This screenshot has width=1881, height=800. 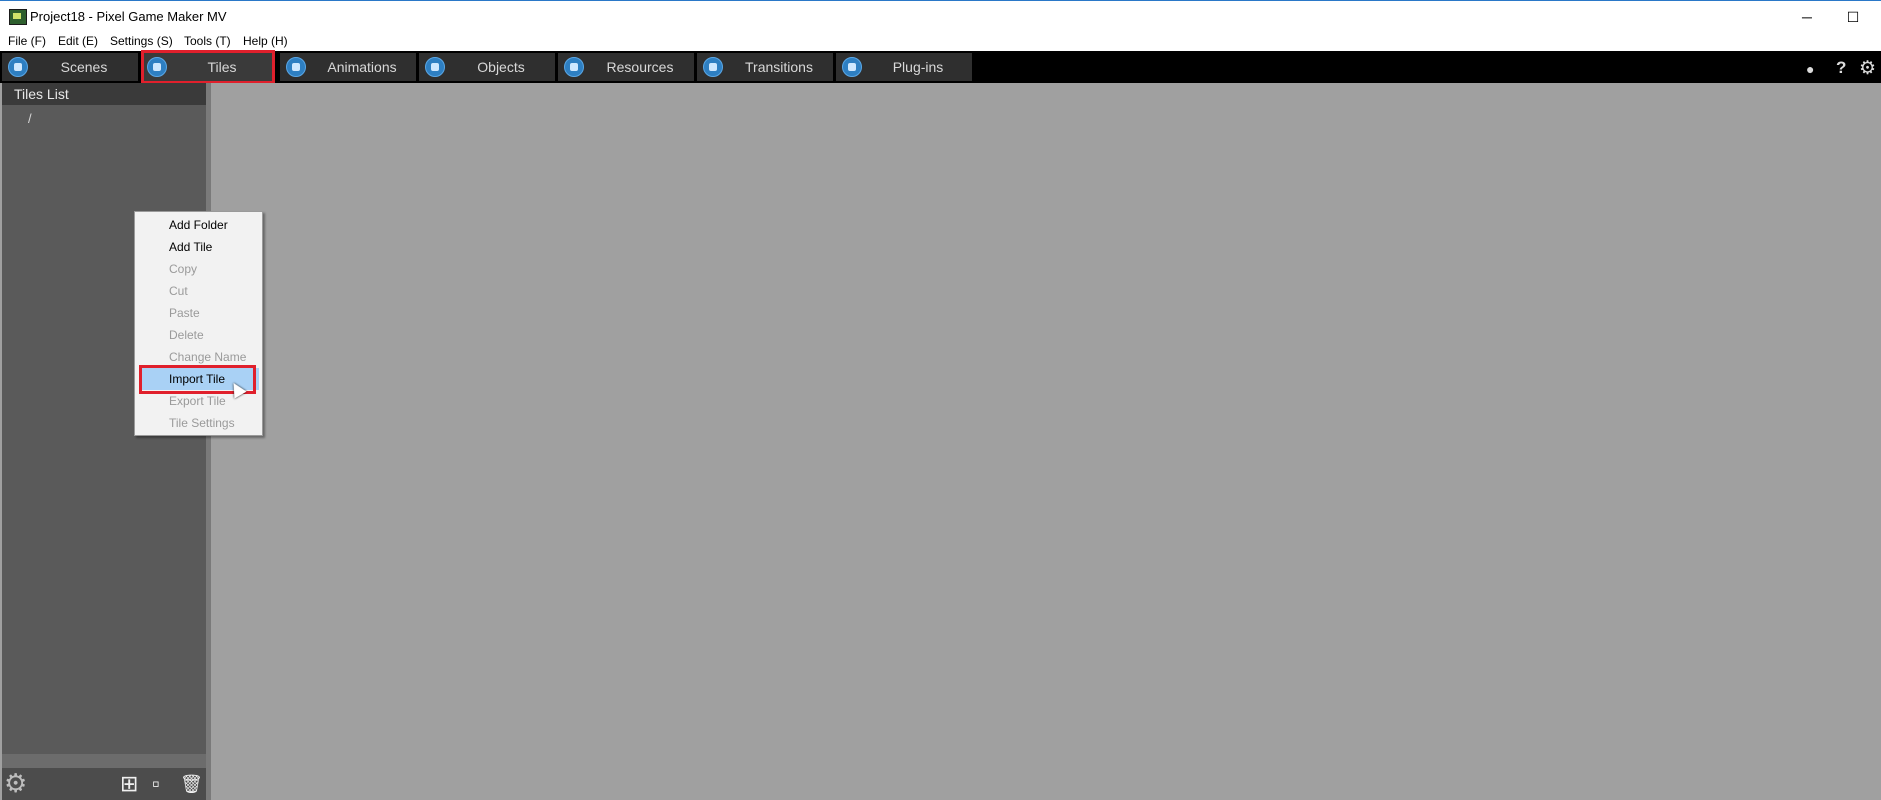 What do you see at coordinates (156, 784) in the screenshot?
I see `add-tile-icon: ▫` at bounding box center [156, 784].